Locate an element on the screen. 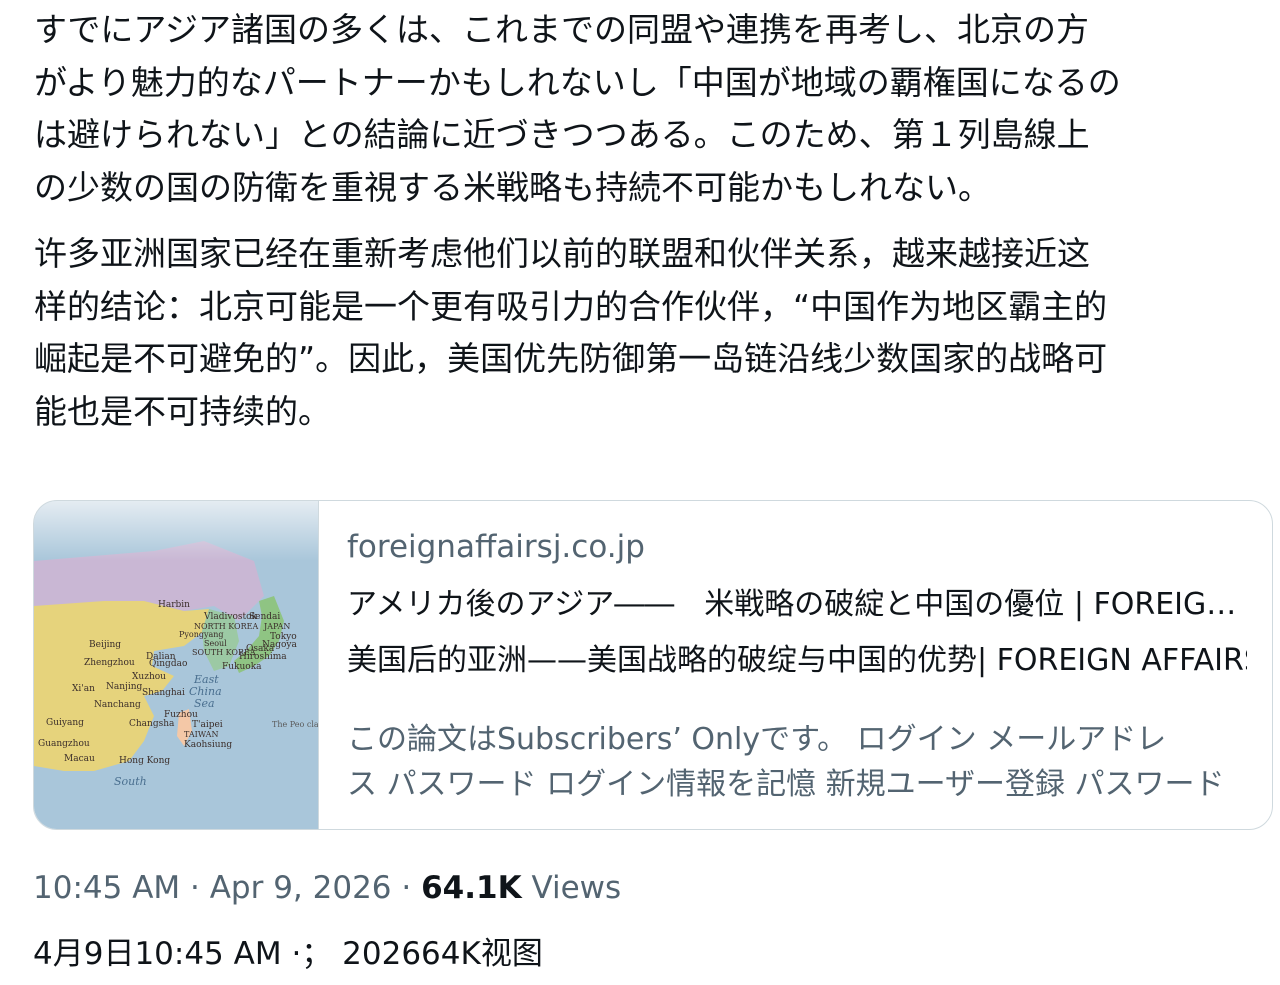  card-description-line: この論文はSubscribers’ Onlyです。 ログイン メールアドレ is located at coordinates (757, 739).